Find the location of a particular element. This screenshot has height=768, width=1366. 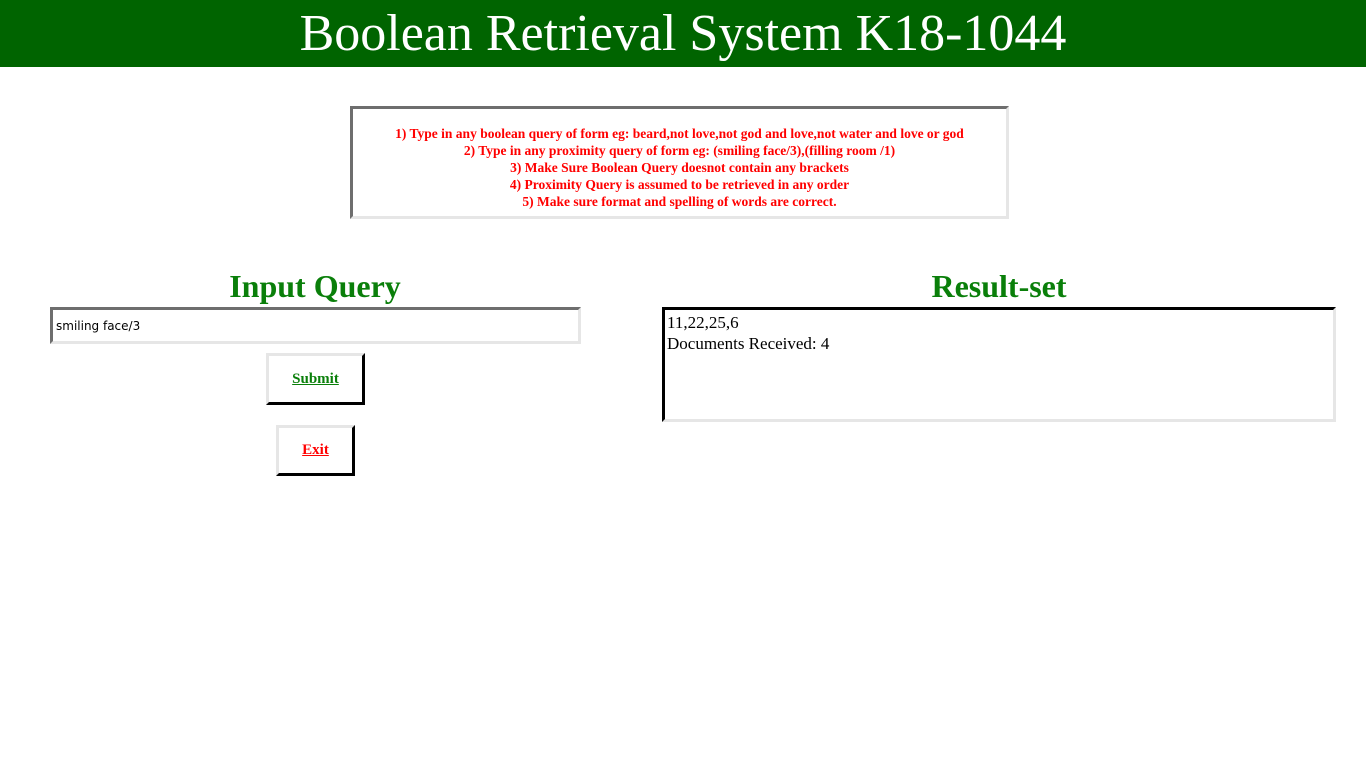

app-title: Boolean Retrieval System K18-1044 is located at coordinates (683, 33).